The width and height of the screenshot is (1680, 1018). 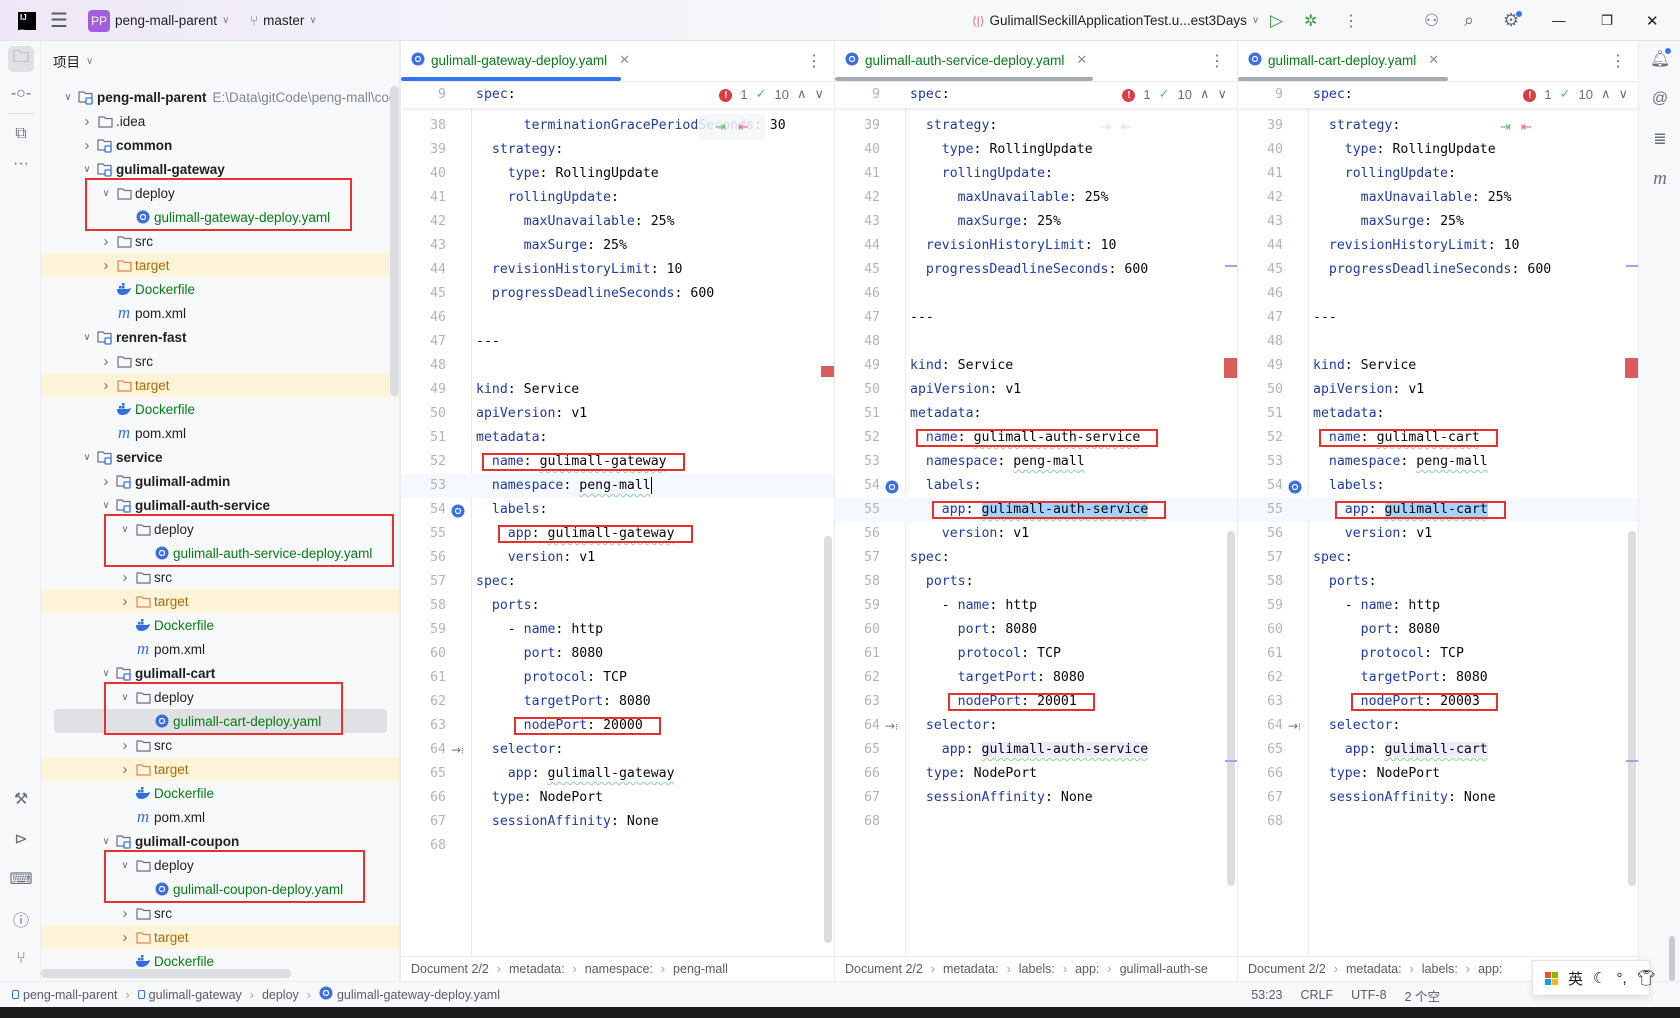 I want to click on project-tree-vertical-scrollbar, so click(x=394, y=241).